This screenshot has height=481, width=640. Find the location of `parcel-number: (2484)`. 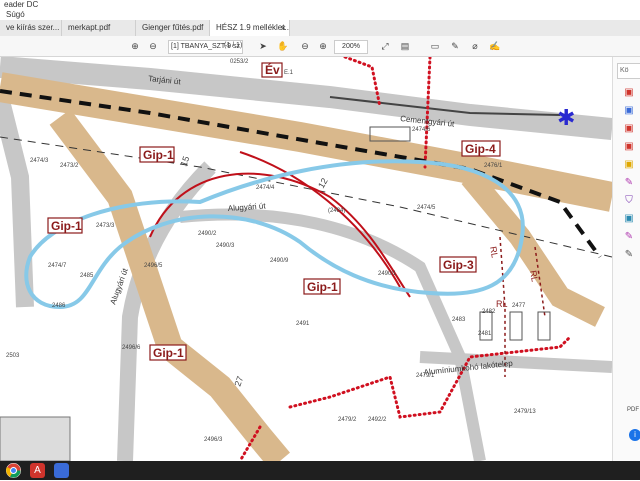

parcel-number: (2484) is located at coordinates (336, 211).